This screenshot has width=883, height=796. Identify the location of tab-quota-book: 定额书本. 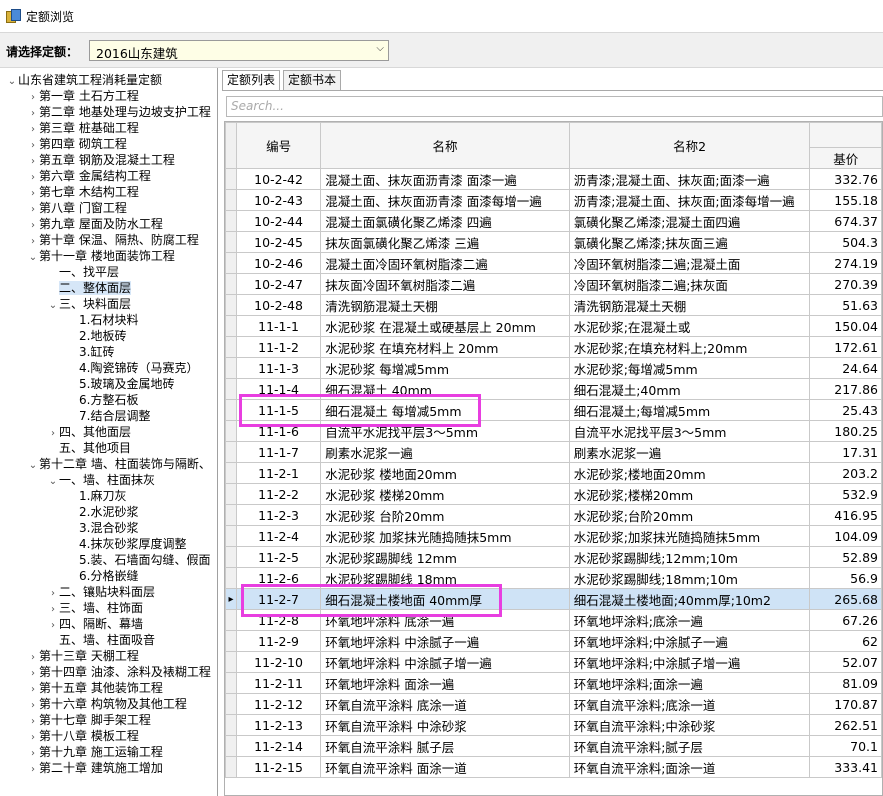
(312, 80).